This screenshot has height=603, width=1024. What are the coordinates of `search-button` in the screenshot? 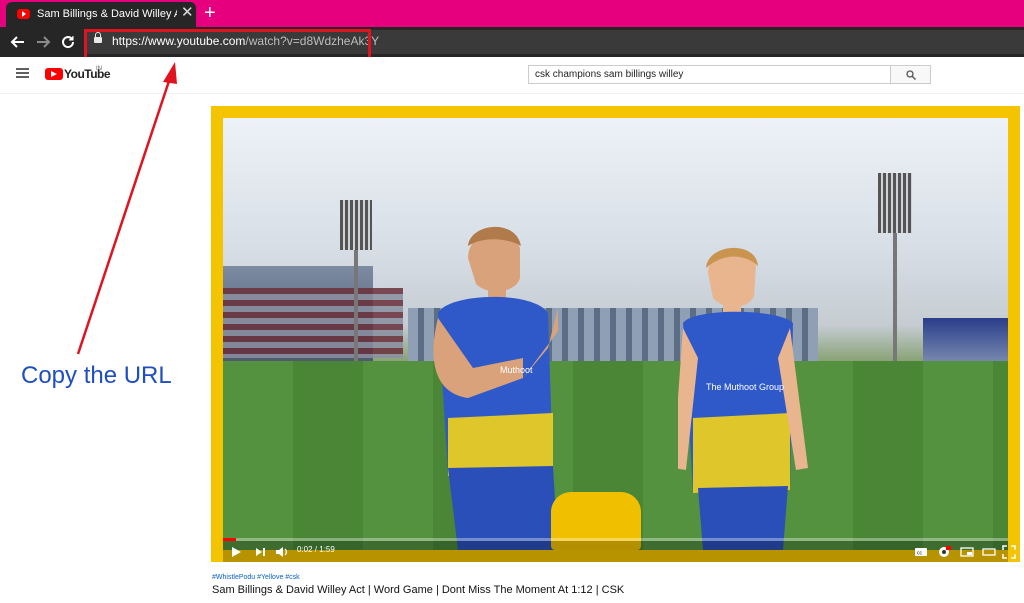 It's located at (911, 74).